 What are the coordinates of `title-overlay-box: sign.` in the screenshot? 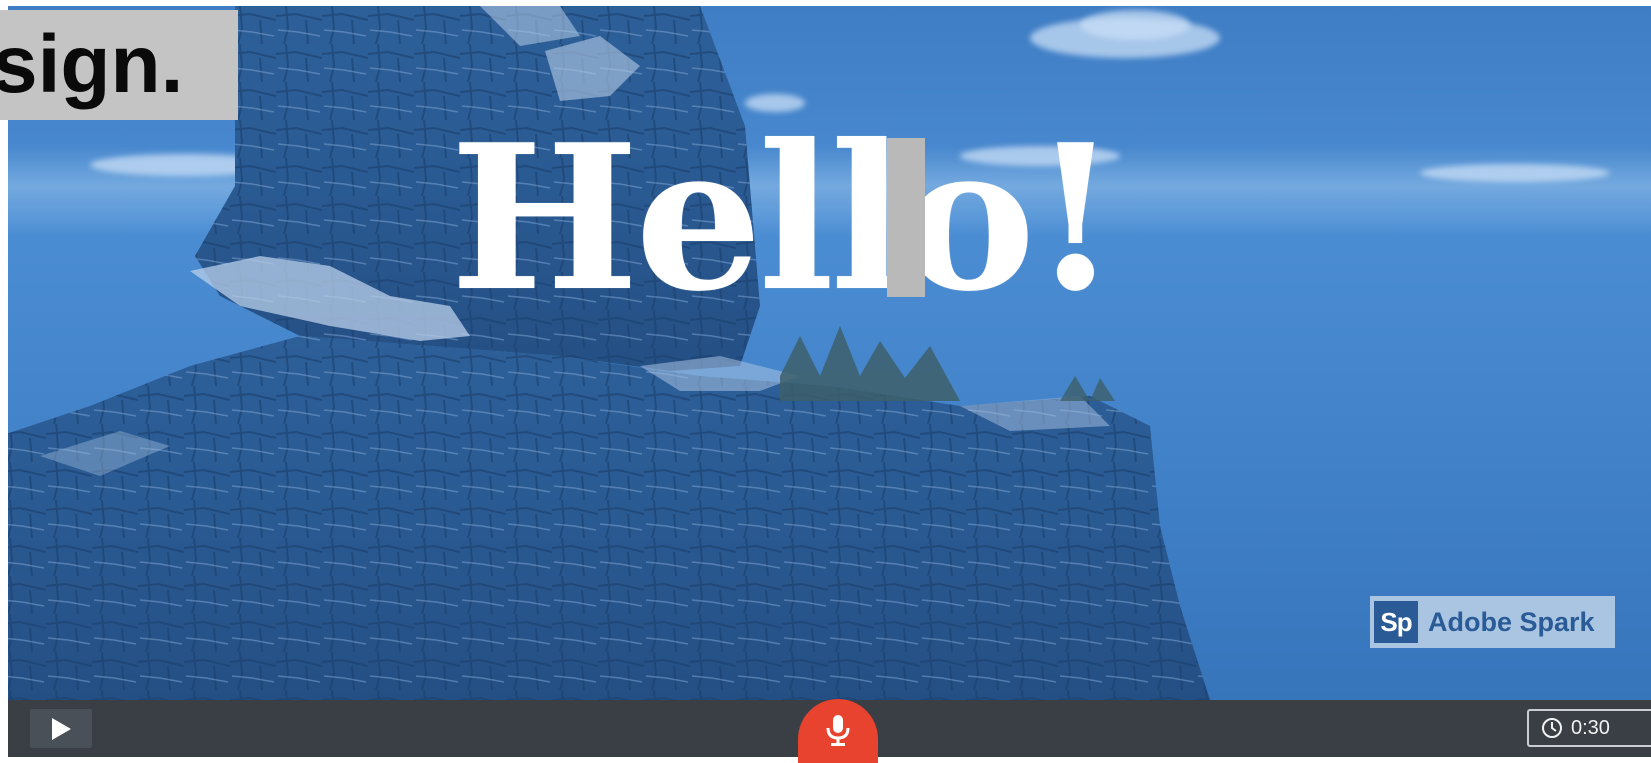 It's located at (119, 65).